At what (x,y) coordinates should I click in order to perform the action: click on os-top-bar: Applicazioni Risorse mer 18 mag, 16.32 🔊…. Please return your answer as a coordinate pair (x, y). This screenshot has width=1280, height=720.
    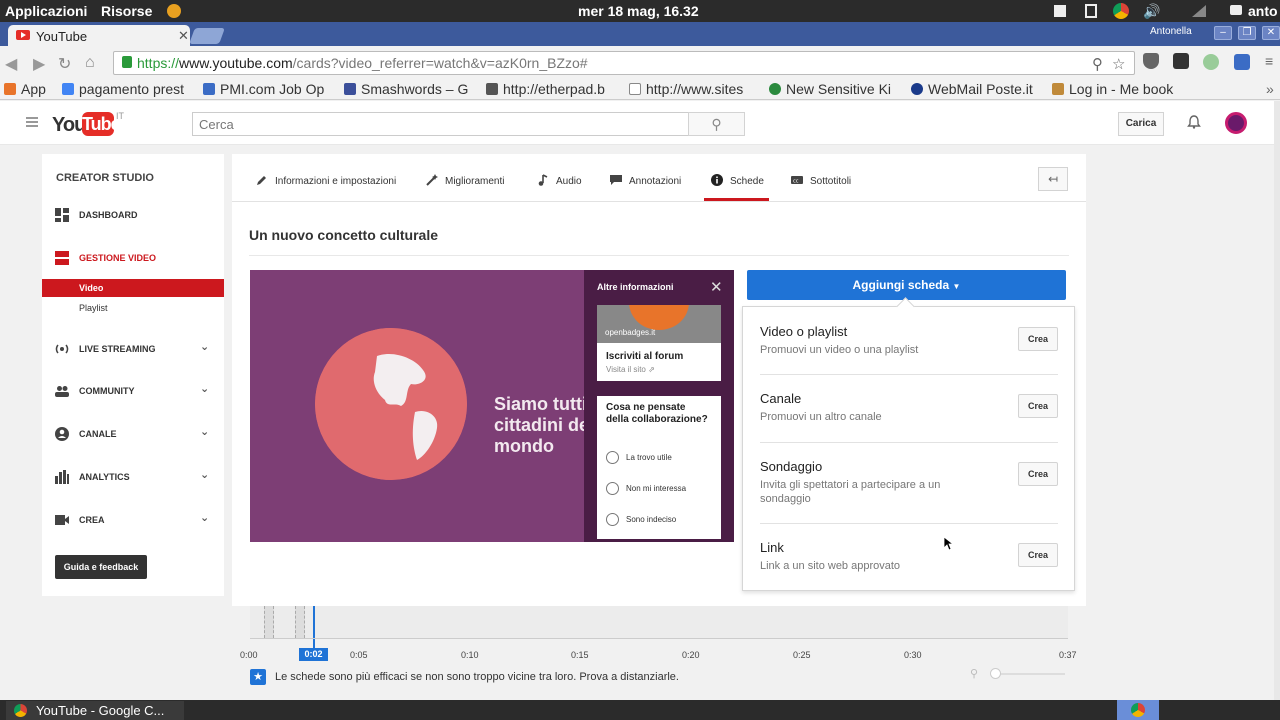
    Looking at the image, I should click on (640, 11).